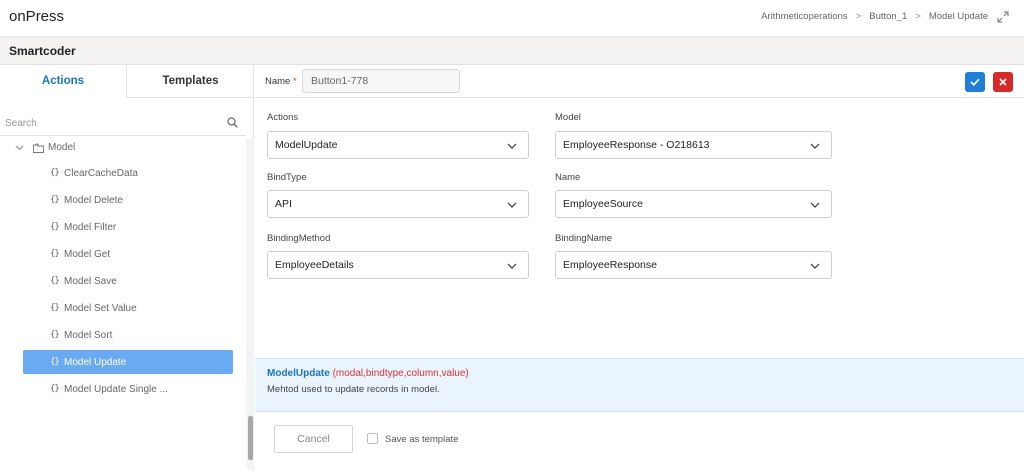 Image resolution: width=1024 pixels, height=471 pixels. What do you see at coordinates (37, 16) in the screenshot?
I see `app-title: onPress` at bounding box center [37, 16].